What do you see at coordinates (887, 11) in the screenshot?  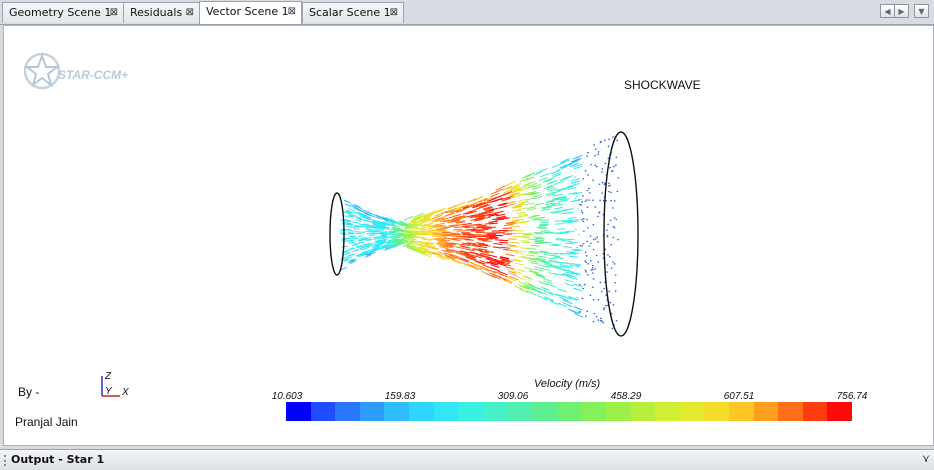 I see `scroll-left-button: ◀` at bounding box center [887, 11].